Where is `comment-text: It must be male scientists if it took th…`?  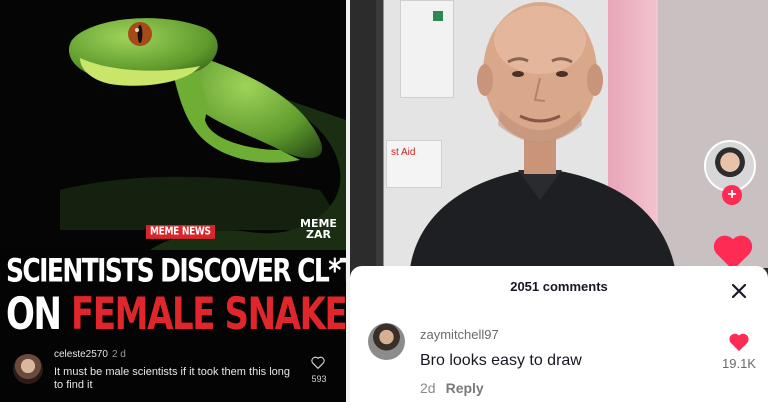
comment-text: It must be male scientists if it took th… is located at coordinates (172, 378).